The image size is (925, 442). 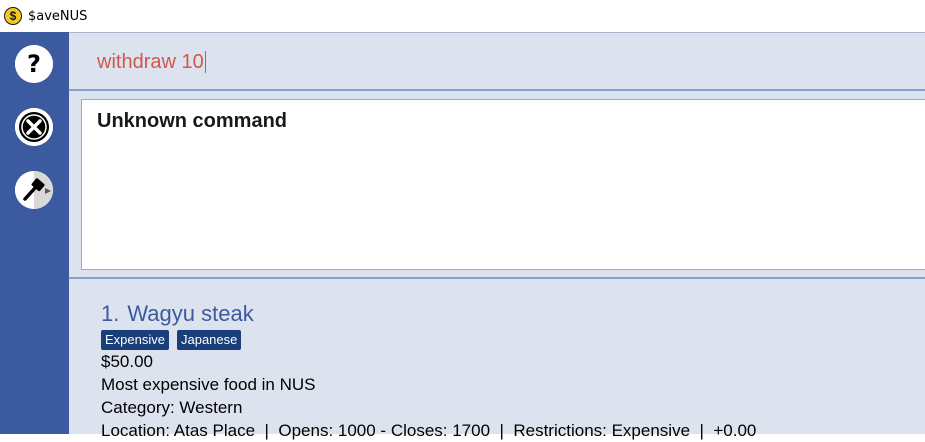 I want to click on command-bar: withdraw 10, so click(x=497, y=61).